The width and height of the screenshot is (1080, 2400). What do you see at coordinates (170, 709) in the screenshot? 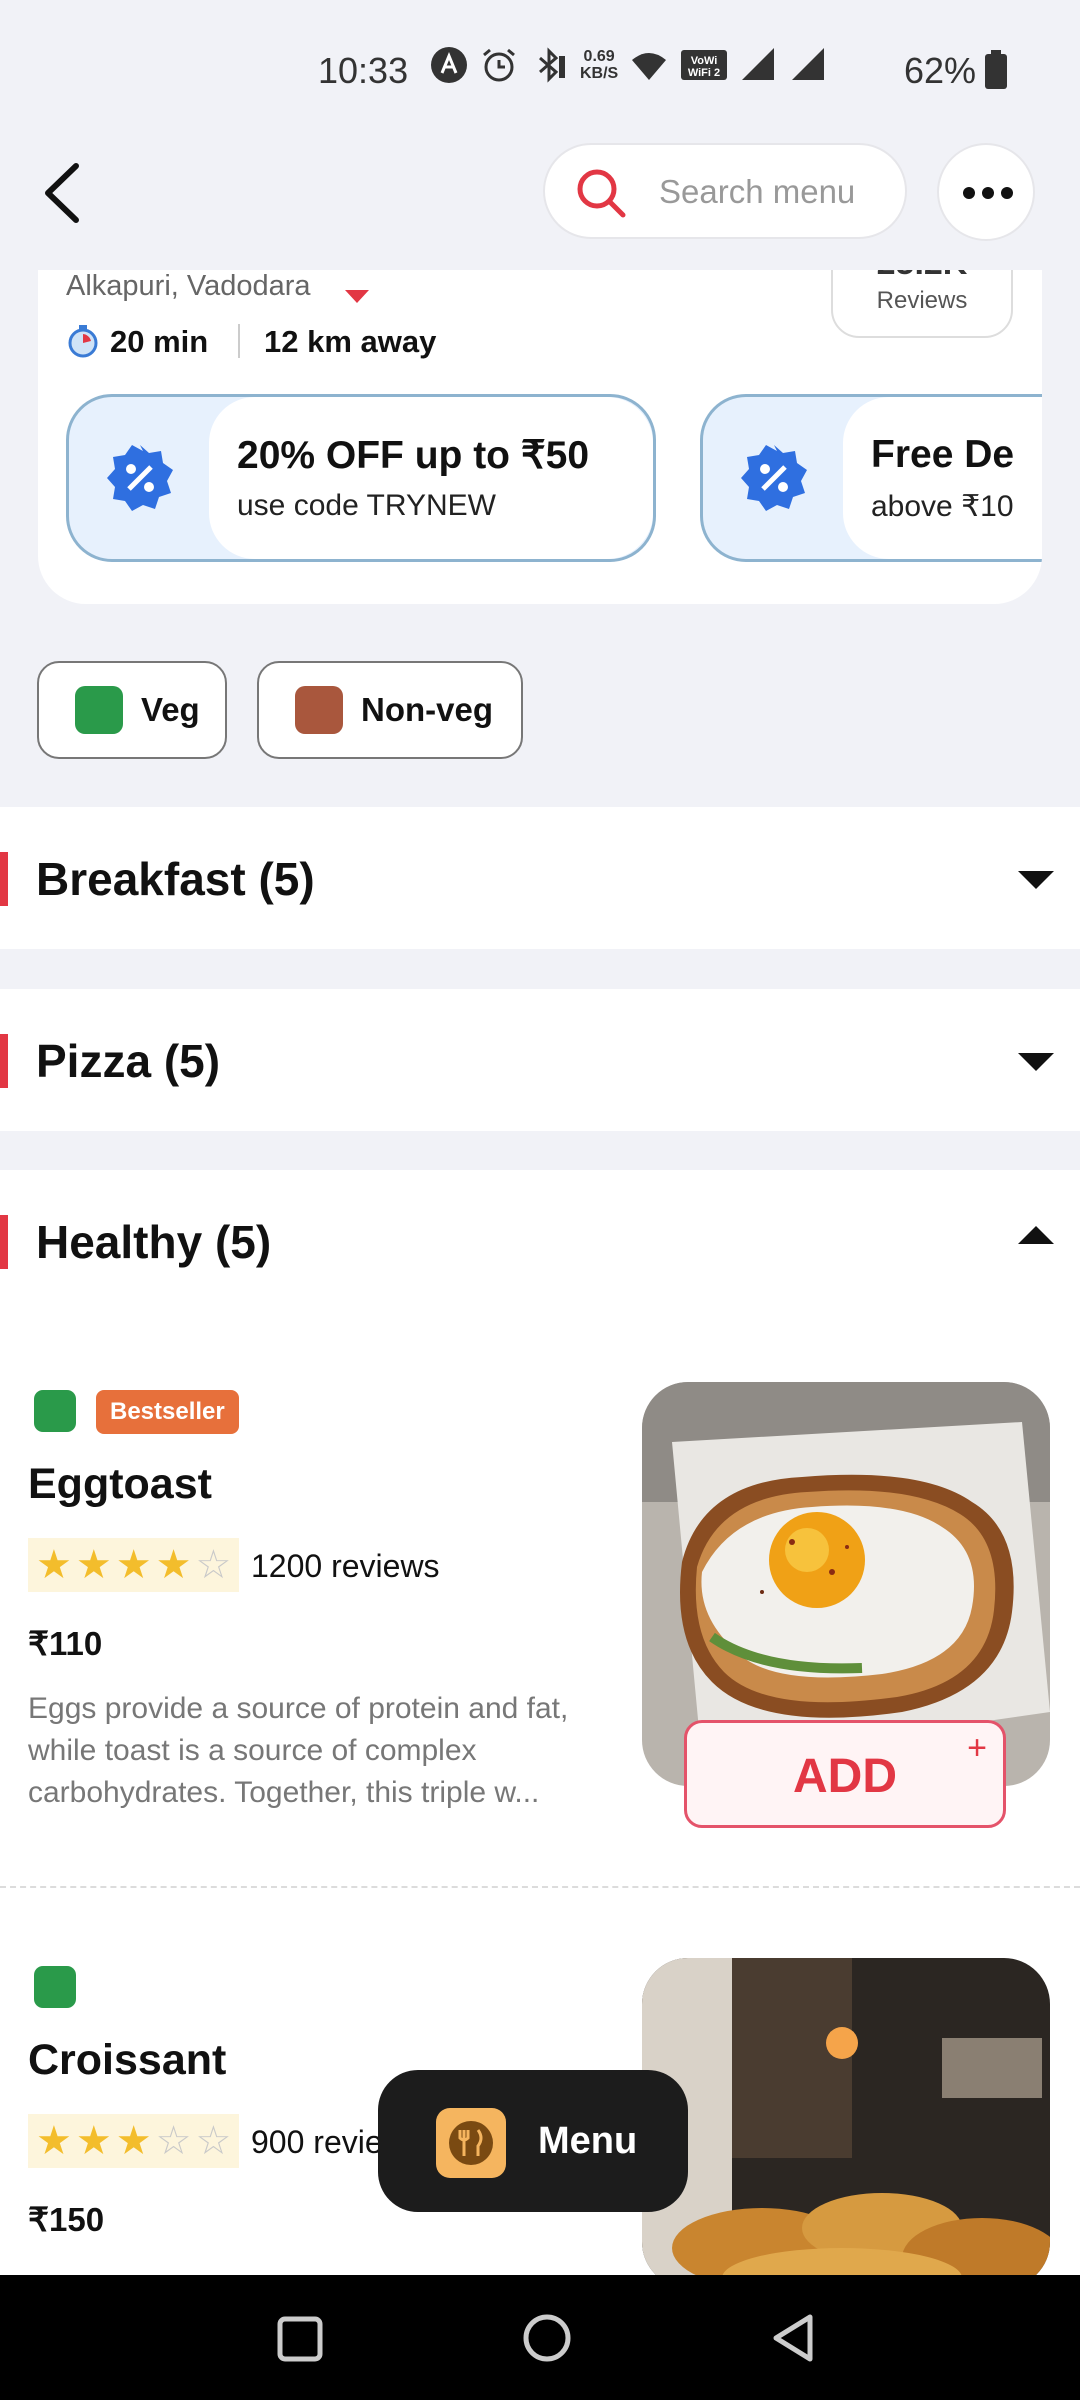
I see `filter-label: Veg` at bounding box center [170, 709].